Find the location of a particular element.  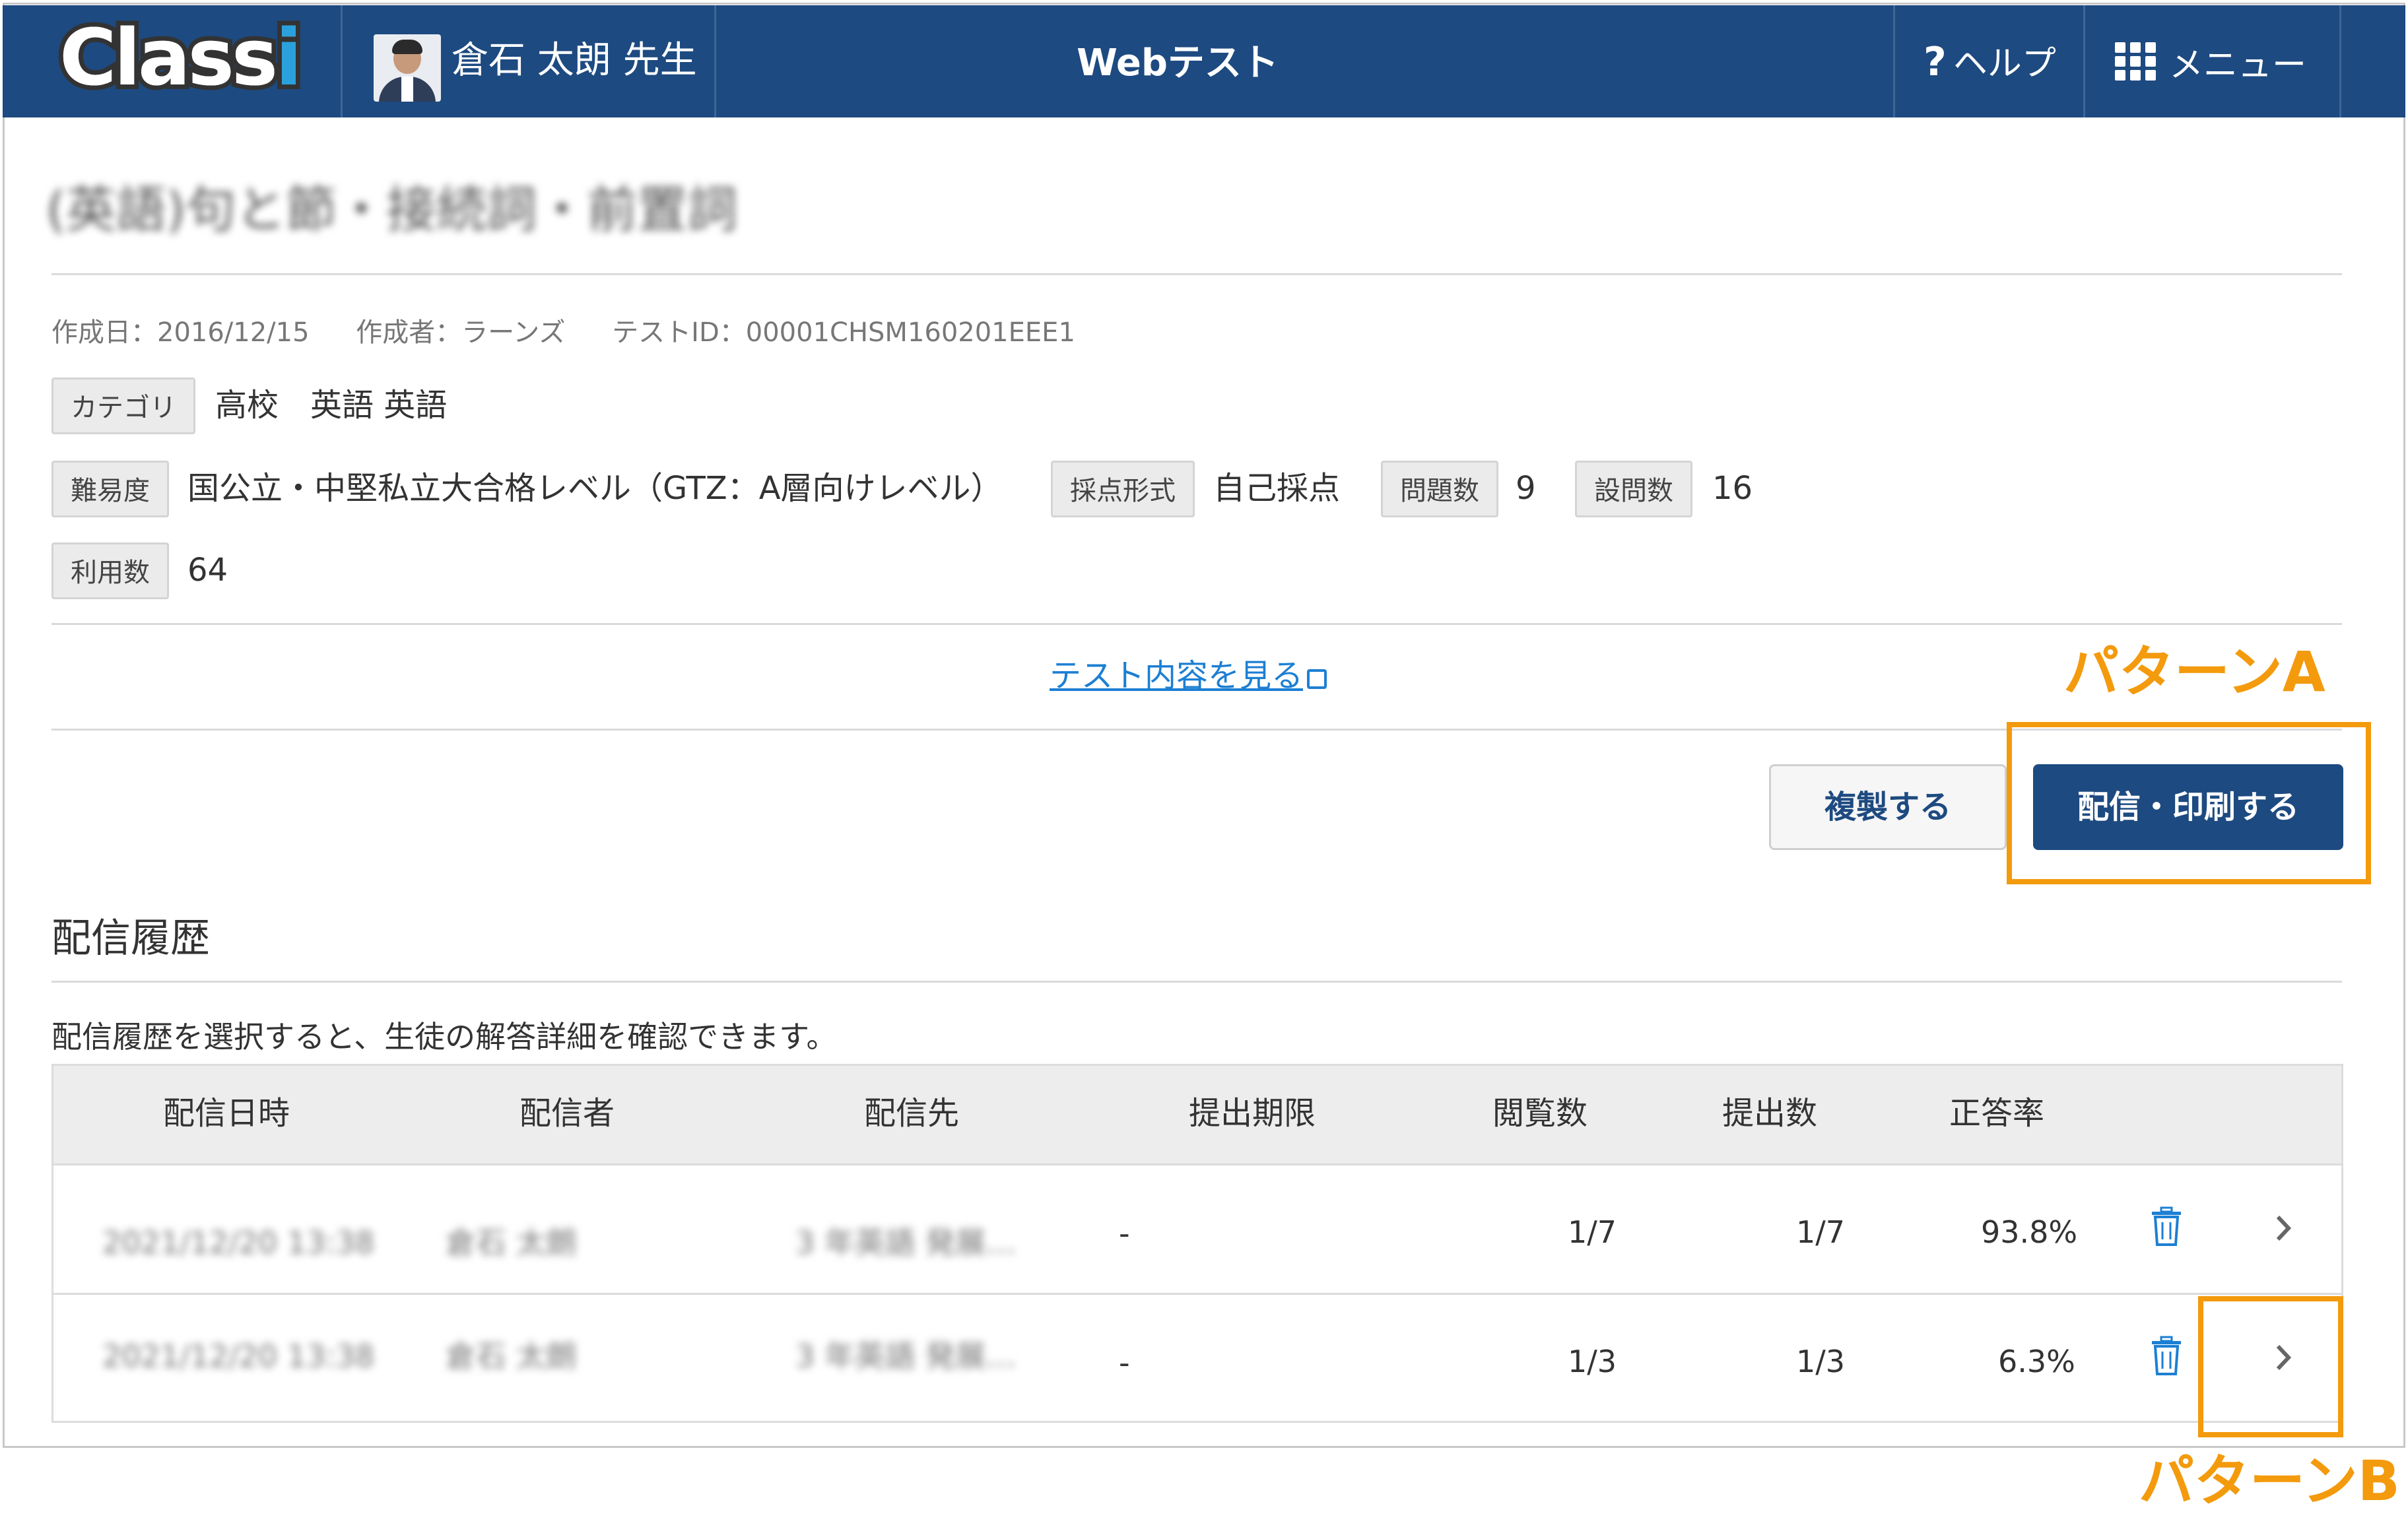

teacher-name: 倉石 太朗 先生 is located at coordinates (574, 60).